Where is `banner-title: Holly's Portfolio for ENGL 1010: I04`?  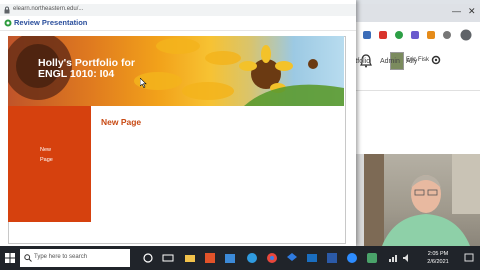 banner-title: Holly's Portfolio for ENGL 1010: I04 is located at coordinates (86, 69).